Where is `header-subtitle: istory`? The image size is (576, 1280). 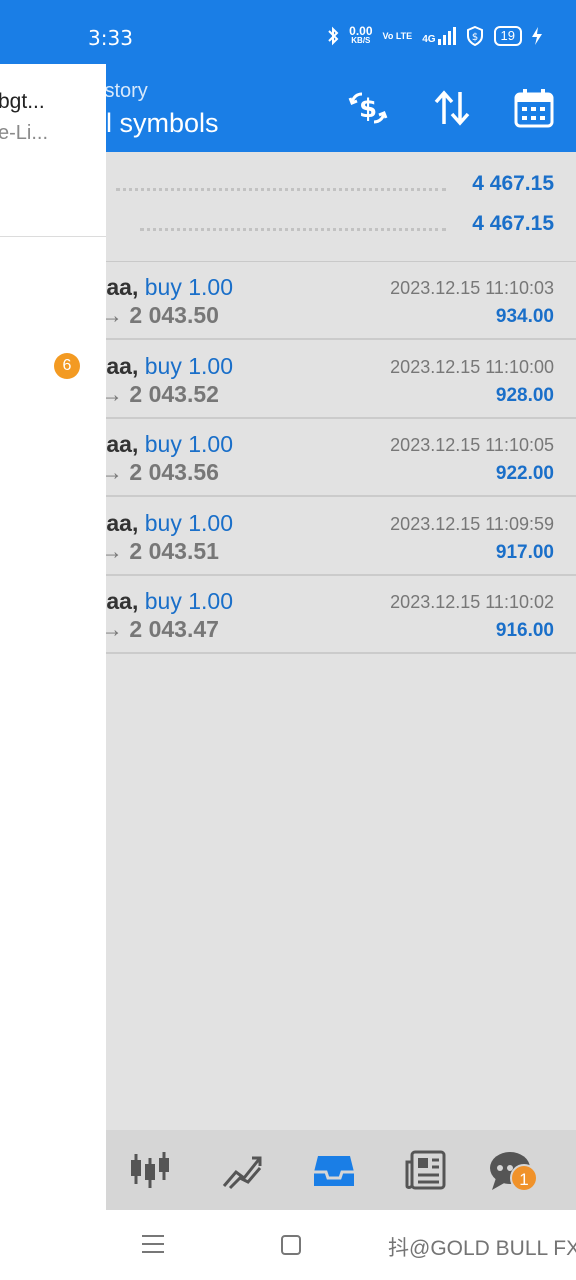 header-subtitle: istory is located at coordinates (124, 91).